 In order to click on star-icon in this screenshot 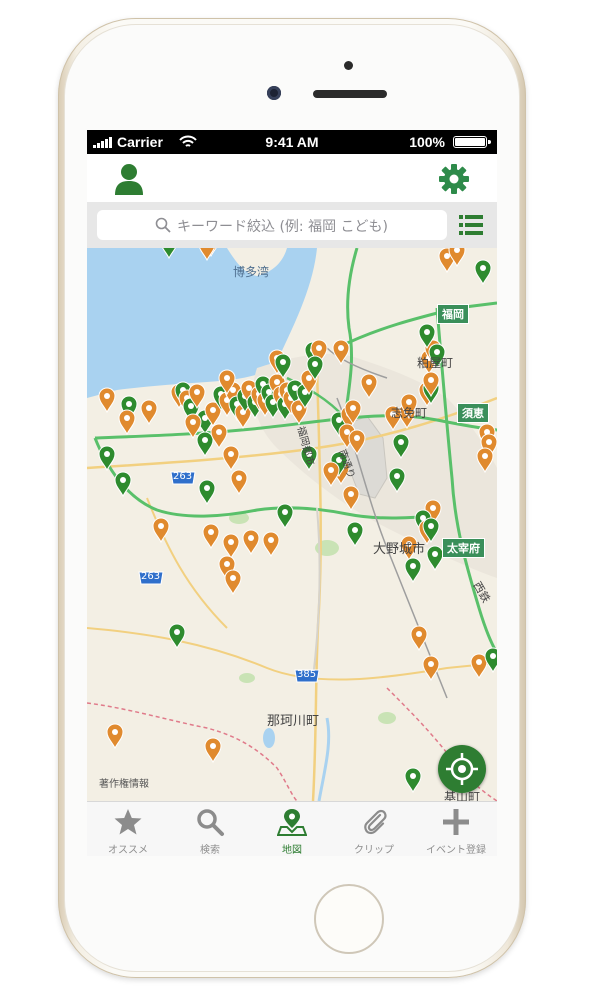, I will do `click(128, 822)`.